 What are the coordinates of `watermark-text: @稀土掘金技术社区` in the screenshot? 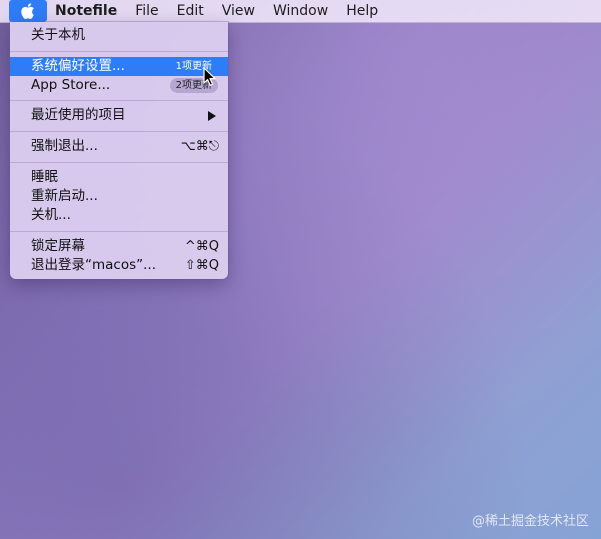 It's located at (530, 521).